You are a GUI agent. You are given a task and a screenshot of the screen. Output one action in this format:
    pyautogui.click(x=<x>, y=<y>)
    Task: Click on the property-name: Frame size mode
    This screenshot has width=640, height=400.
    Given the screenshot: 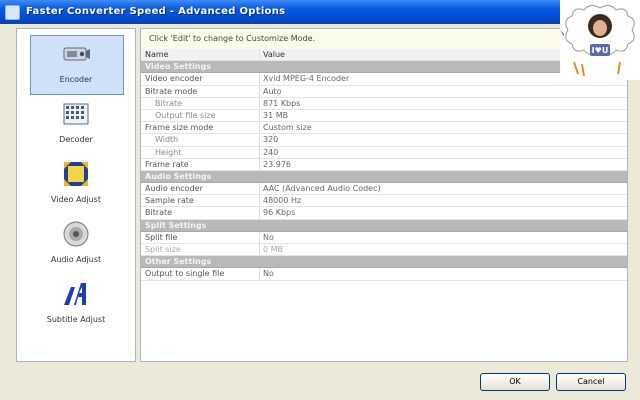 What is the action you would take?
    pyautogui.click(x=179, y=128)
    